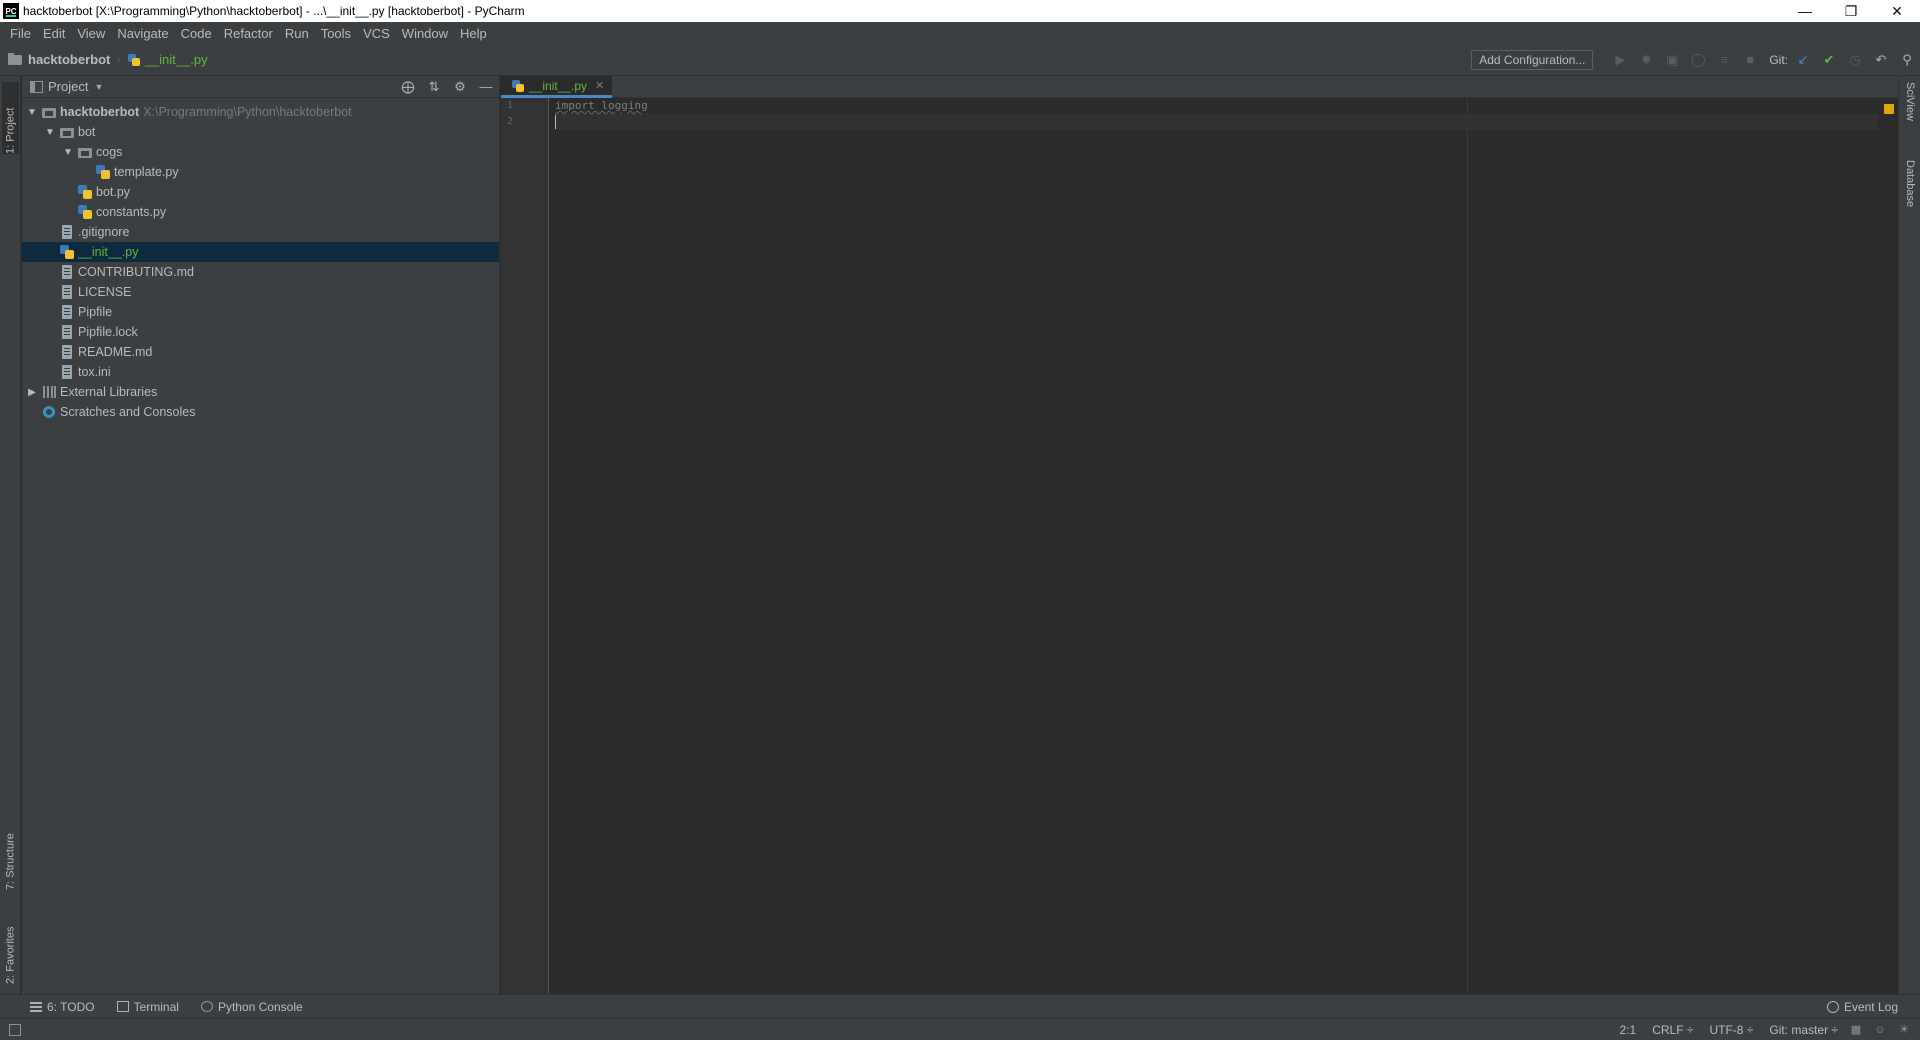  What do you see at coordinates (1881, 60) in the screenshot?
I see `vcs-revert-icon: ↶` at bounding box center [1881, 60].